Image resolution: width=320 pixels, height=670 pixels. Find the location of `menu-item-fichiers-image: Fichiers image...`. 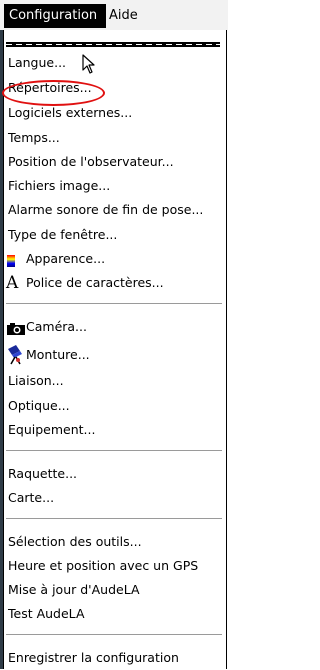

menu-item-fichiers-image: Fichiers image... is located at coordinates (114, 186).